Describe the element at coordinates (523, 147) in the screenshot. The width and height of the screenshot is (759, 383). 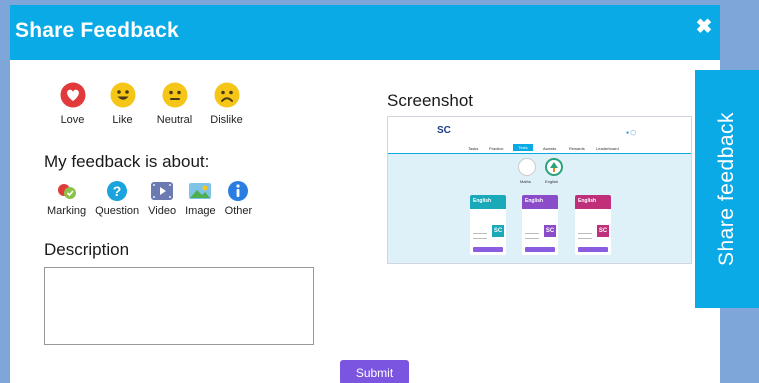
I see `thumbnail-nav-active: Tests` at that location.